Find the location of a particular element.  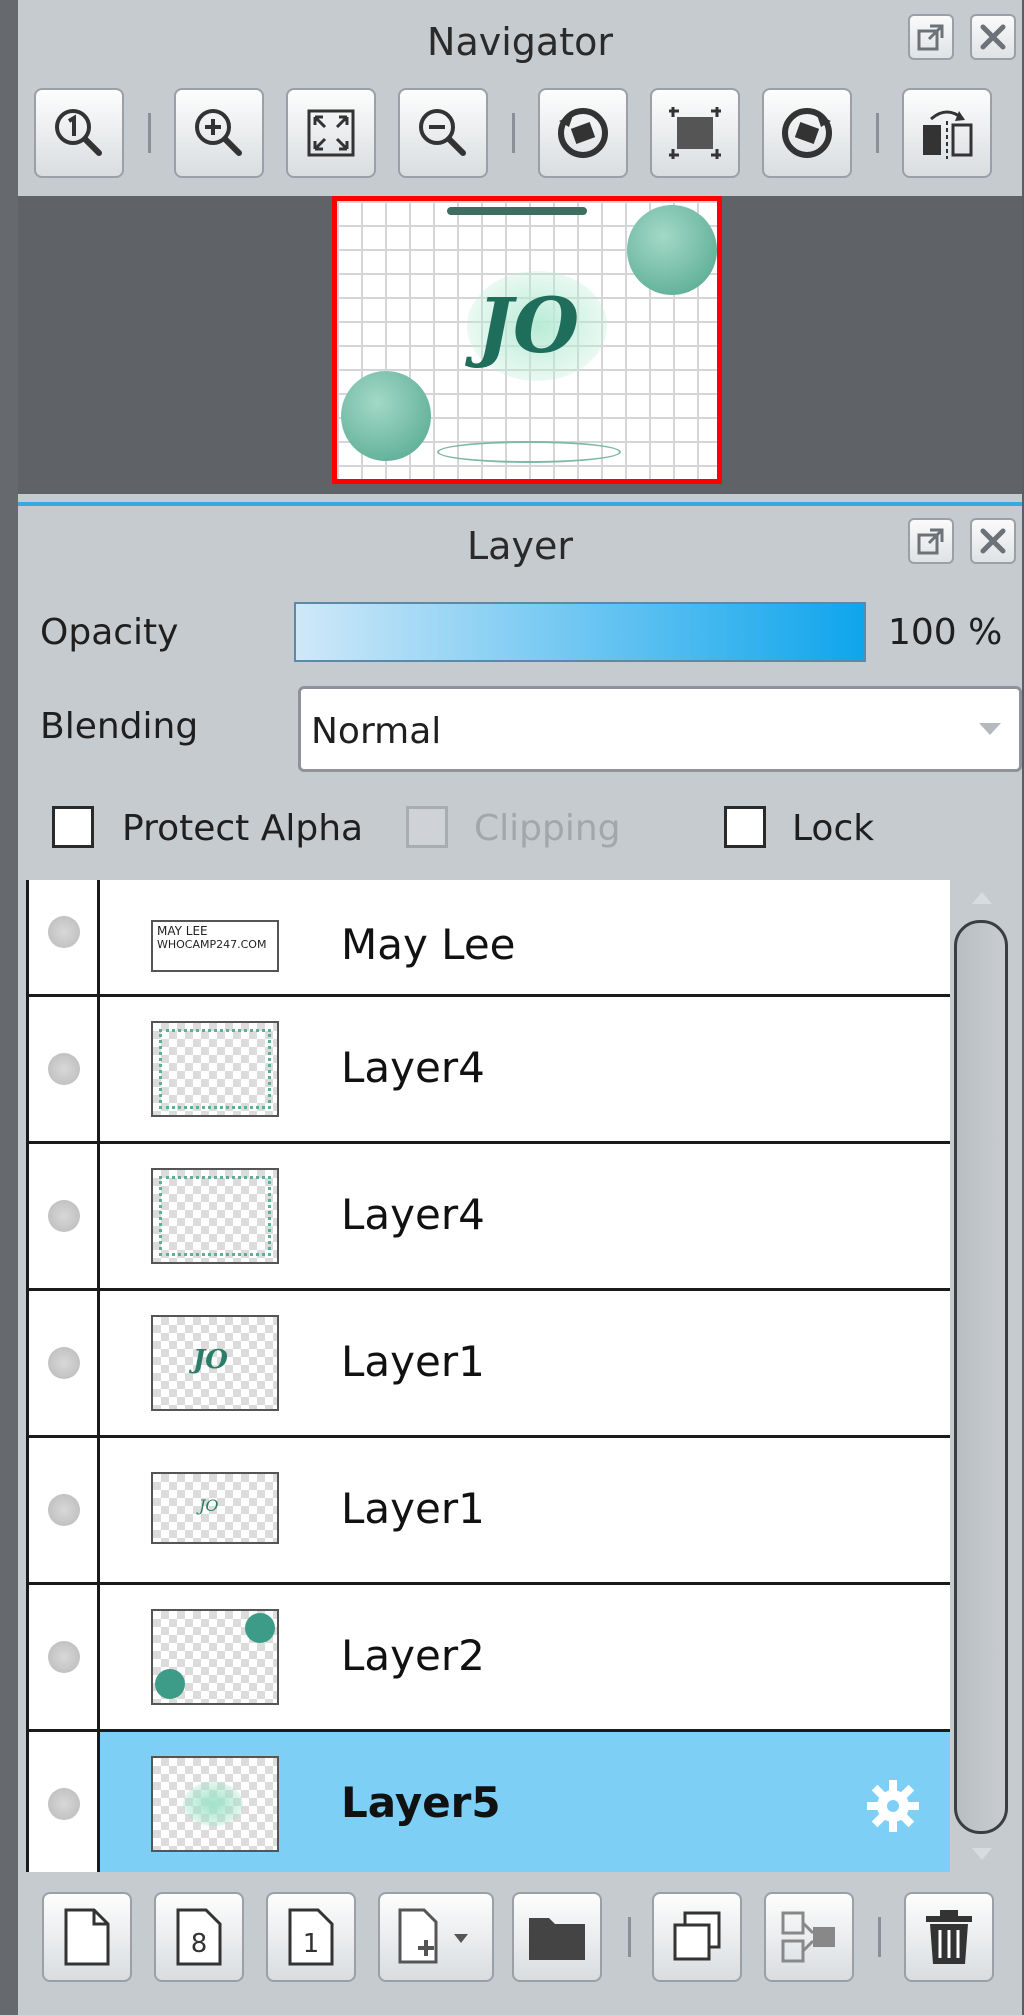

protect-alpha-label: Protect Alpha is located at coordinates (243, 828).